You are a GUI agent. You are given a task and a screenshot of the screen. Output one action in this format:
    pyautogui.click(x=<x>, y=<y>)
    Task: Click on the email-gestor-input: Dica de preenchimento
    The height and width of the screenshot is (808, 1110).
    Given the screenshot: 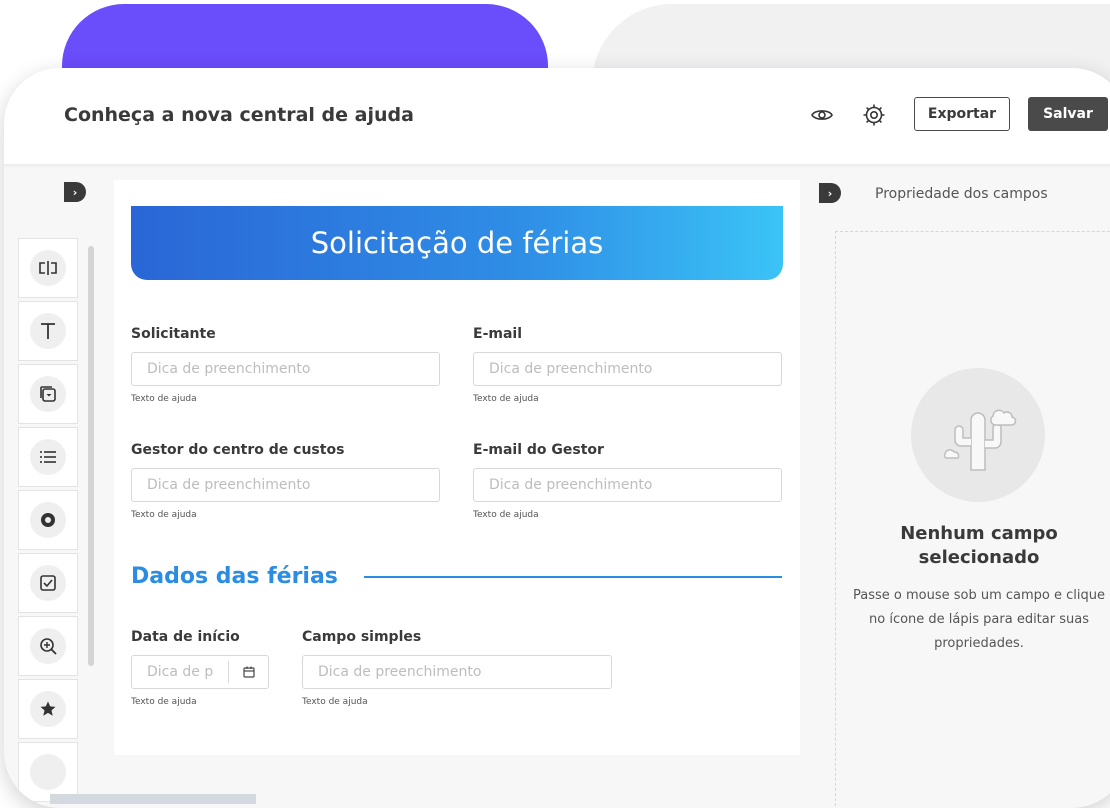 What is the action you would take?
    pyautogui.click(x=627, y=485)
    